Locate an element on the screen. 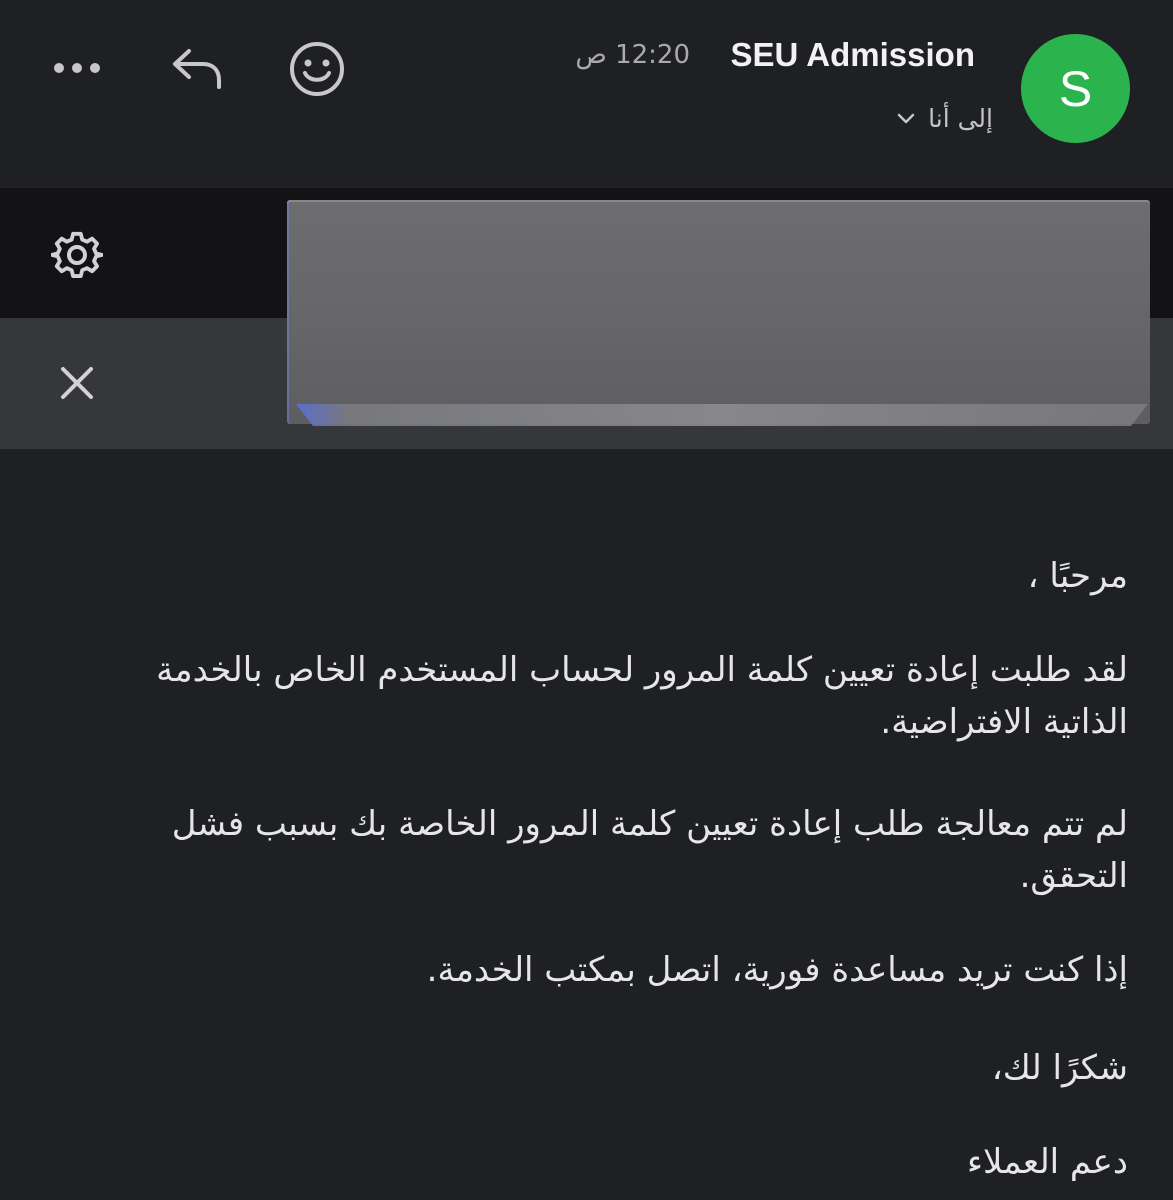 The image size is (1173, 1200). signature-text: دعم العملاء is located at coordinates (1047, 1162).